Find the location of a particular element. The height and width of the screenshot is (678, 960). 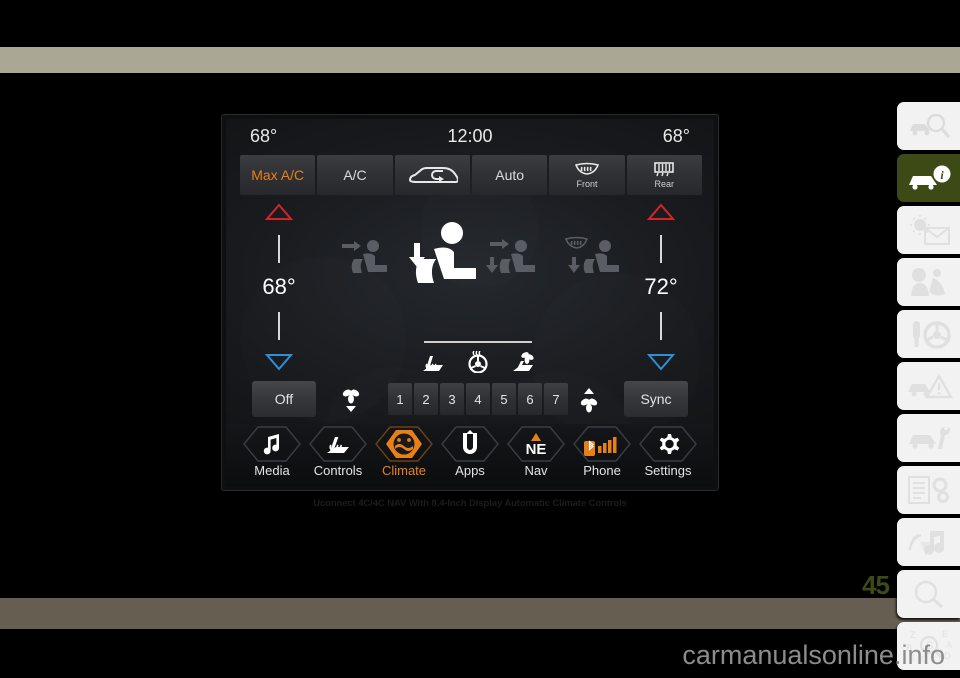

airflow-defrost-floor-button is located at coordinates (594, 261).